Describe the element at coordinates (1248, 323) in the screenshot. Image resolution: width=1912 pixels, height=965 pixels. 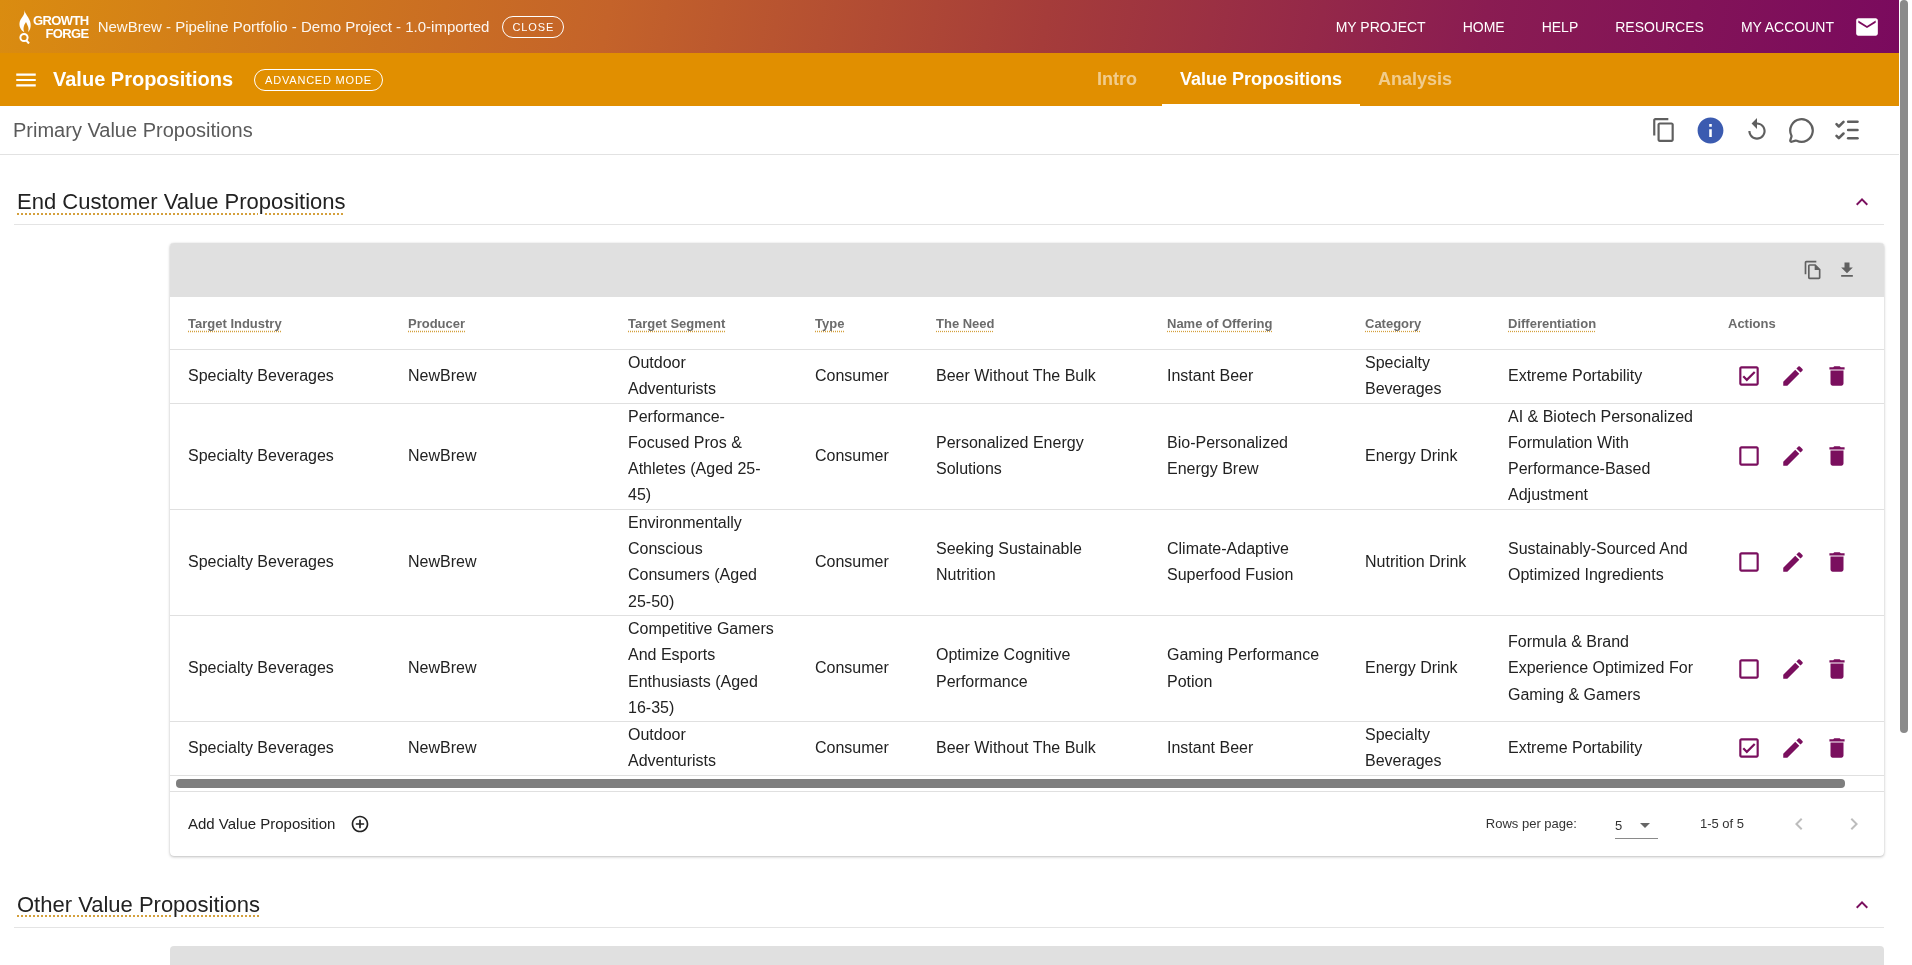
I see `column-header: Name of Offering` at that location.